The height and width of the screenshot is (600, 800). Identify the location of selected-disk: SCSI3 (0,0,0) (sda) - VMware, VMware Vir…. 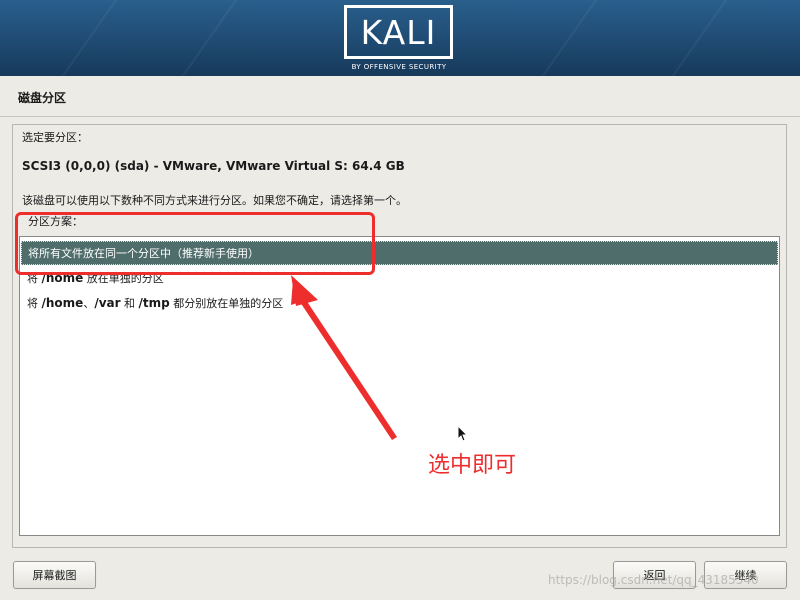
(213, 166).